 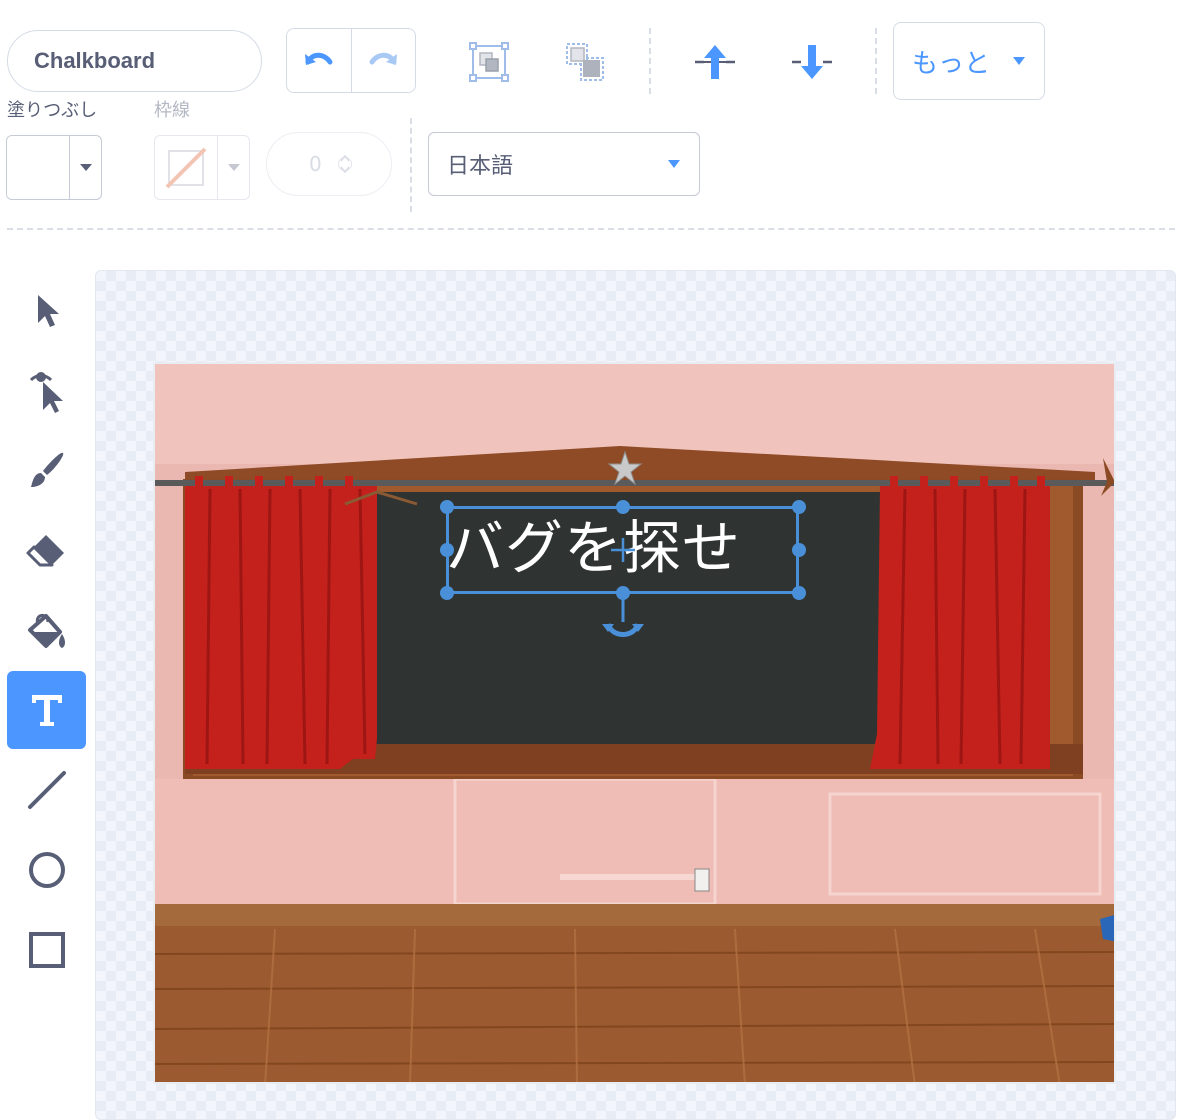 I want to click on brush-icon, so click(x=46, y=469).